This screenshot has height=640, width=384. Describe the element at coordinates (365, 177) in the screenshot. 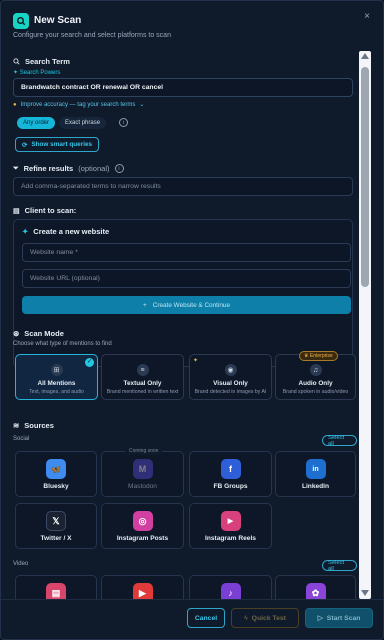

I see `scrollbar-thumb` at that location.